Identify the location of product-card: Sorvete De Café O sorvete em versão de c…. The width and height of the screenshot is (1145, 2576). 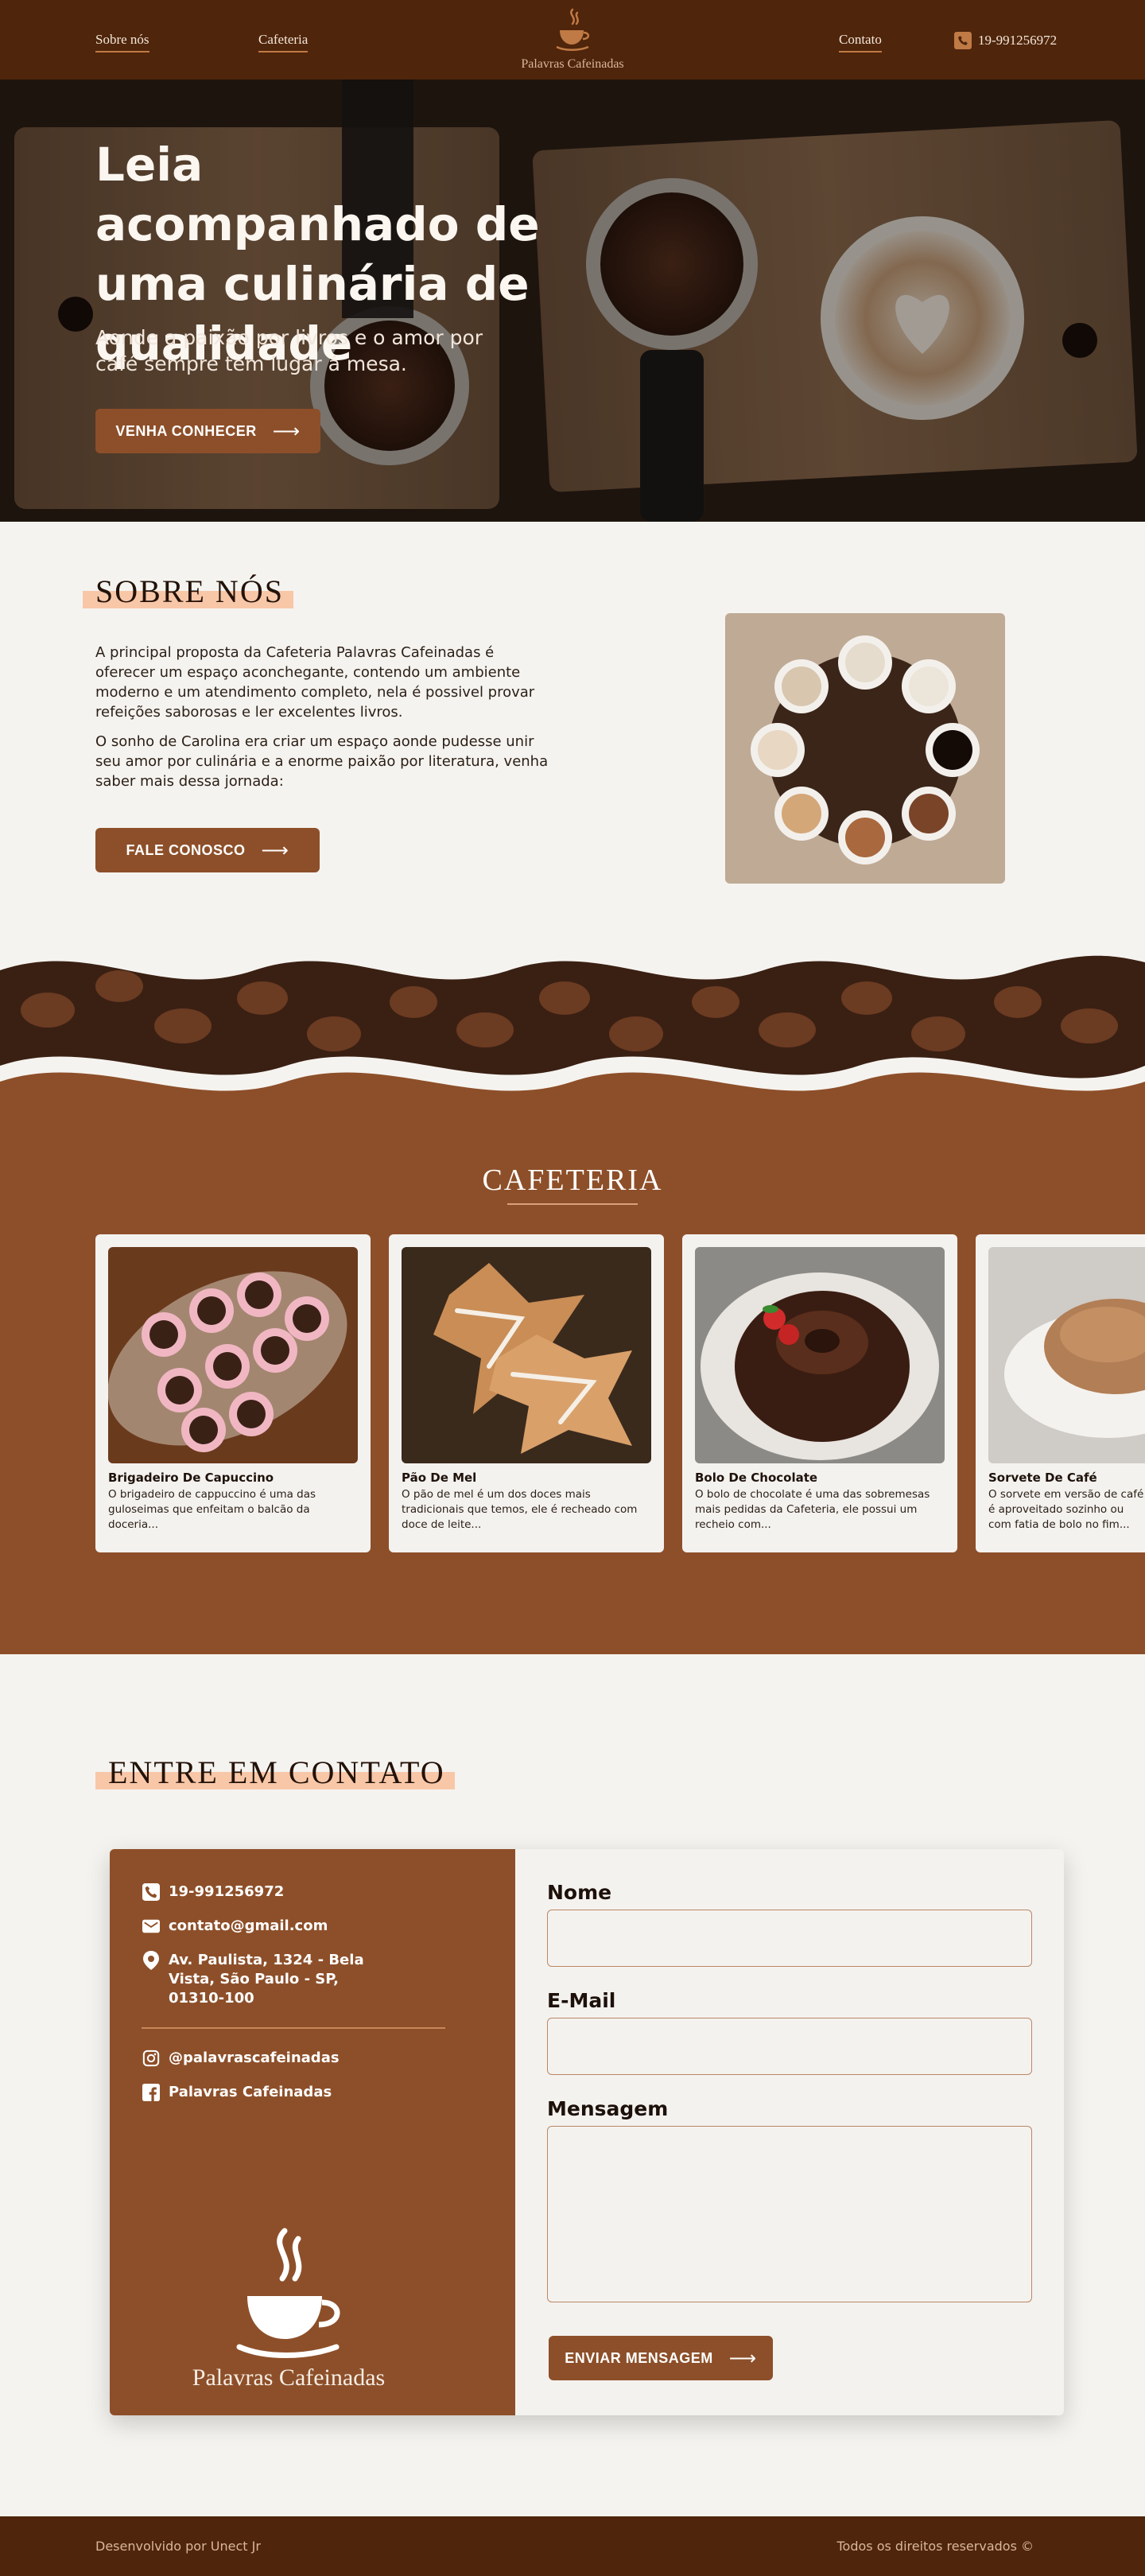
(1060, 1393).